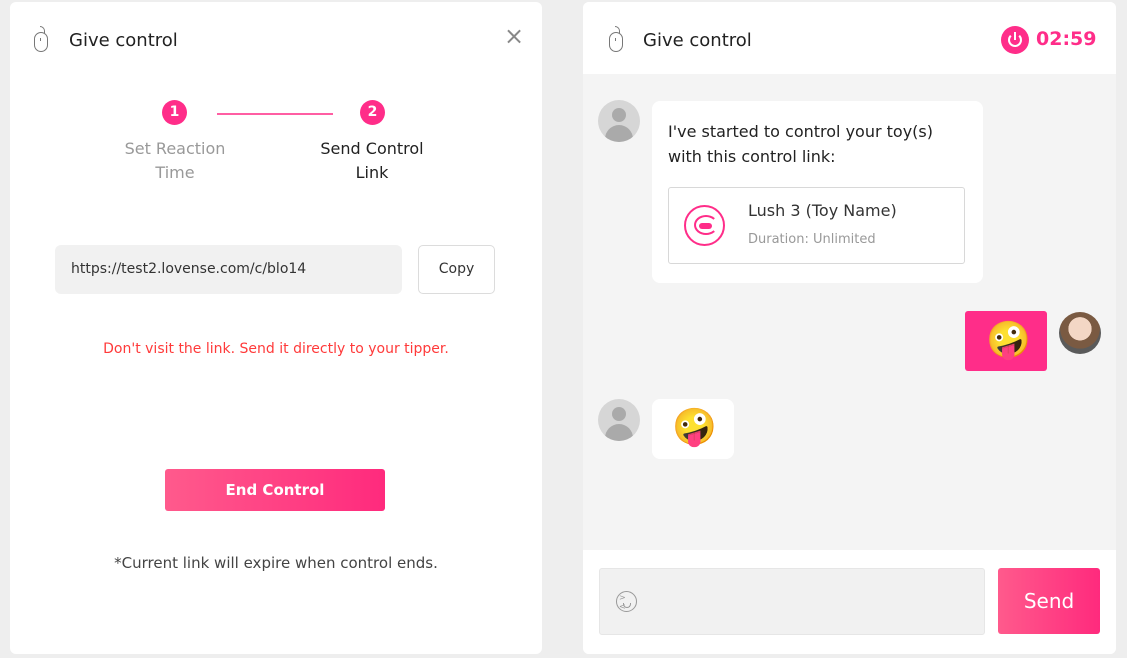 This screenshot has width=1127, height=658. I want to click on emoji-picker-icon, so click(626, 601).